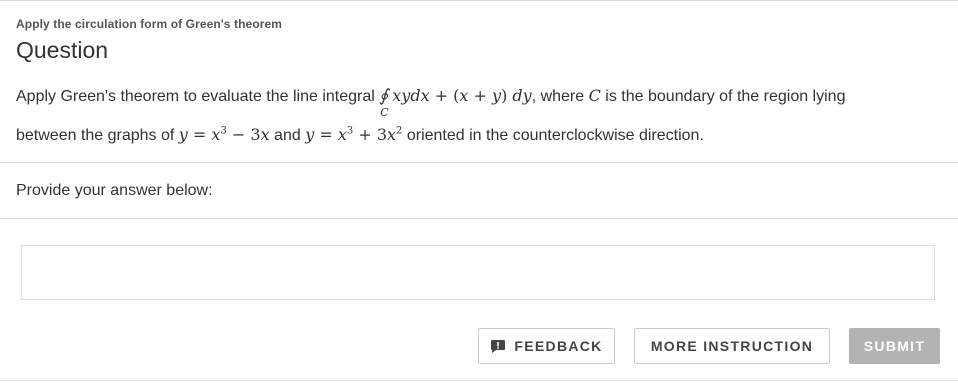 The width and height of the screenshot is (958, 383). What do you see at coordinates (384, 102) in the screenshot?
I see `contour-integral-symbol: ∮ C` at bounding box center [384, 102].